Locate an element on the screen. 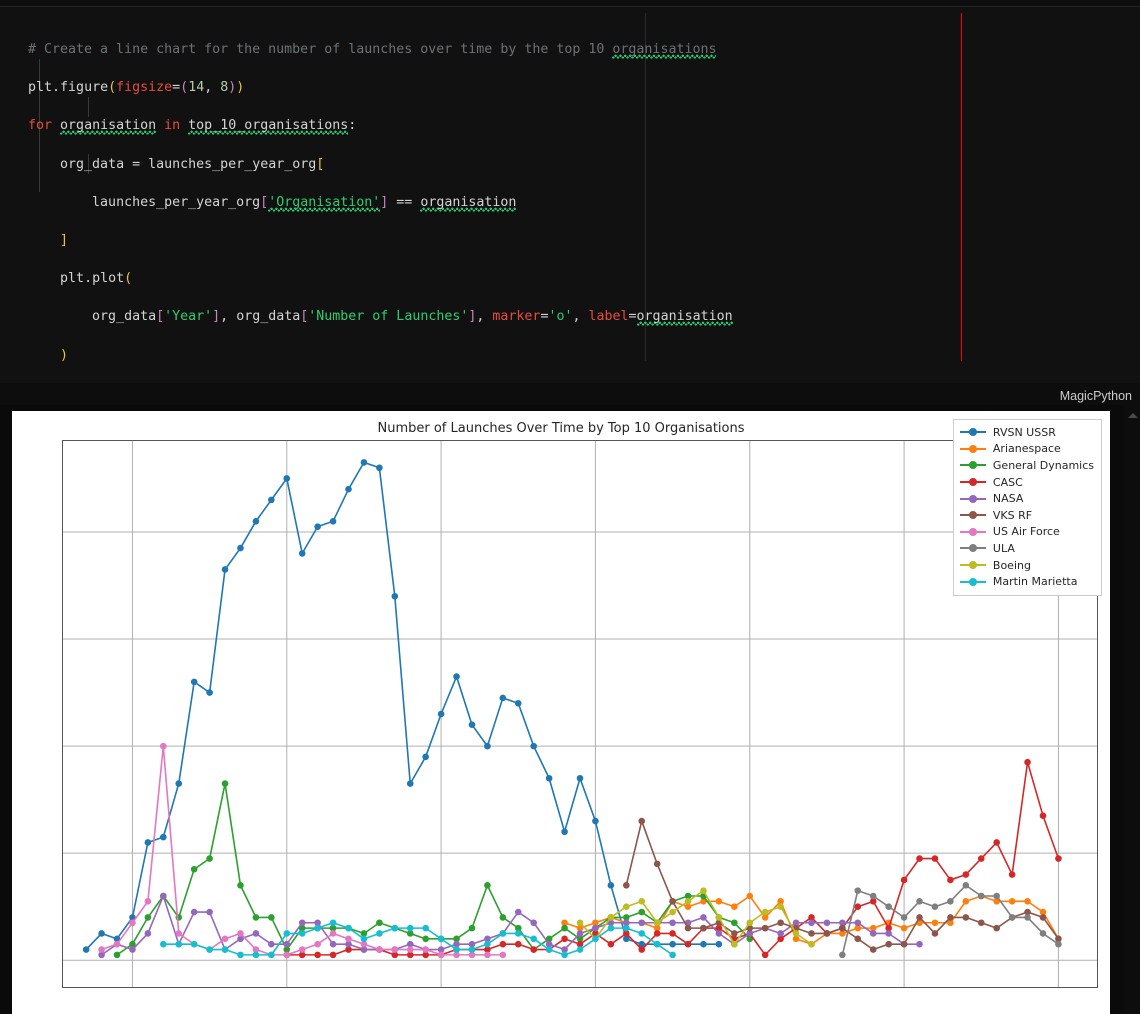  legend-label: RVSN USSR is located at coordinates (1024, 432).